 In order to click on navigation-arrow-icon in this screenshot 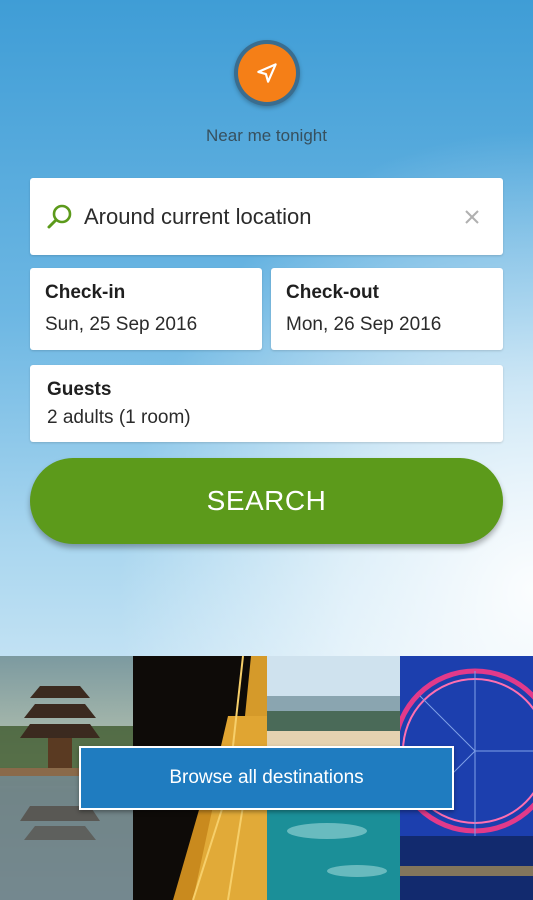, I will do `click(266, 73)`.